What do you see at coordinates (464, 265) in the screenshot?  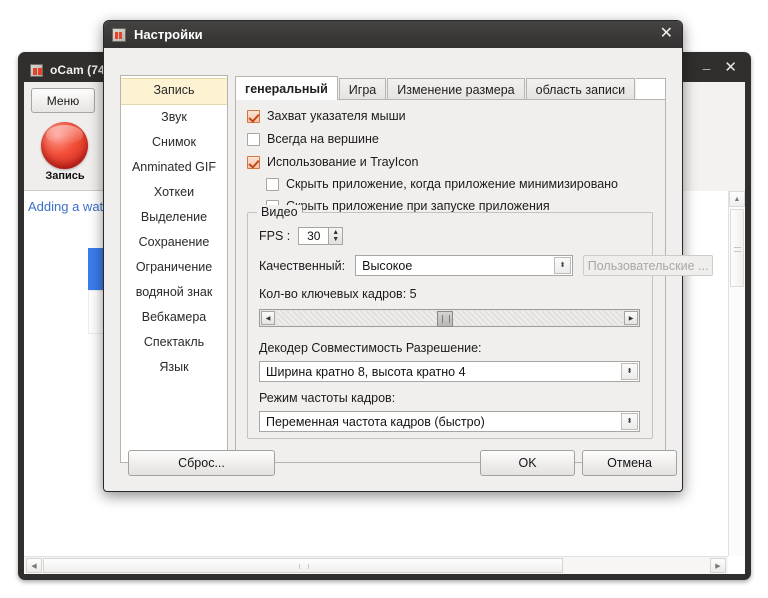 I see `quality-select: Высокое ⬍` at bounding box center [464, 265].